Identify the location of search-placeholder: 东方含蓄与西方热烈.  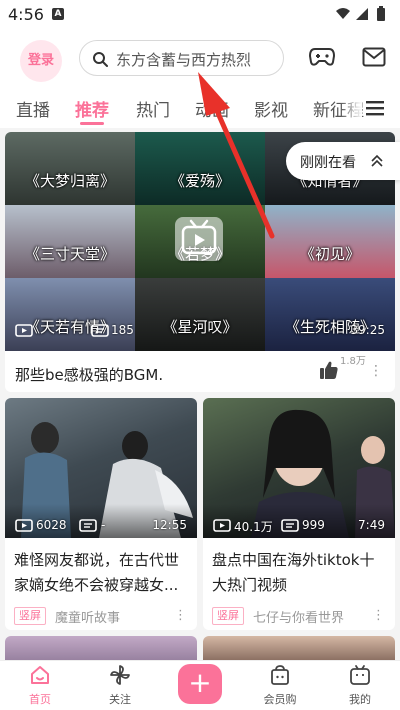
(184, 60).